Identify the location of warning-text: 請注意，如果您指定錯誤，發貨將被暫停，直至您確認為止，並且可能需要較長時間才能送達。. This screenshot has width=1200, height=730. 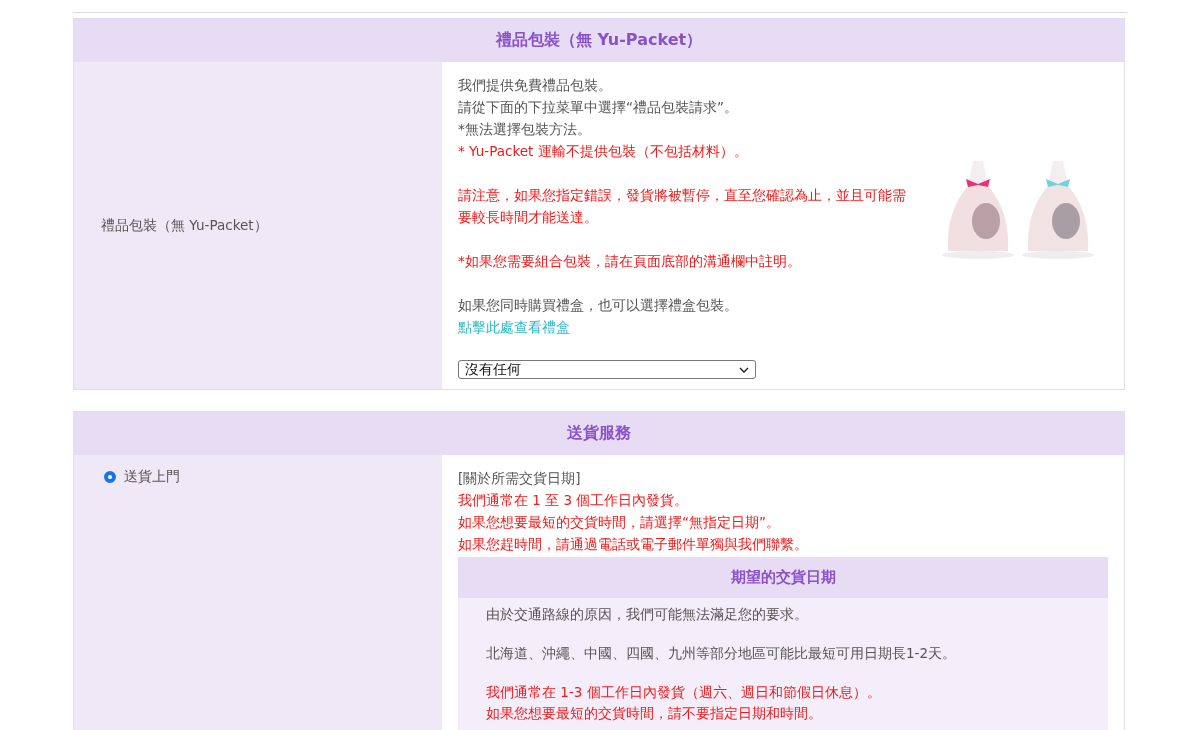
(682, 206).